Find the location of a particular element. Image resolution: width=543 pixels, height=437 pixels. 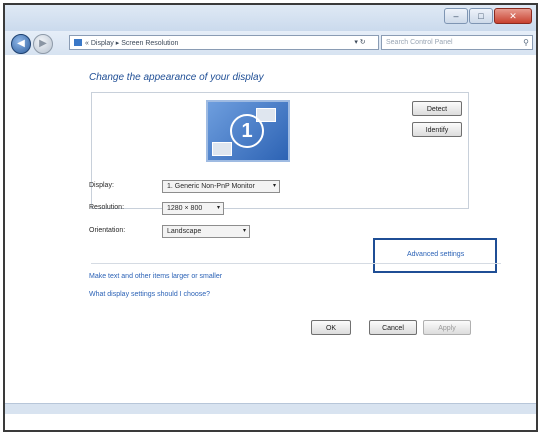

resolution-value: 1280 × 800 is located at coordinates (185, 208).